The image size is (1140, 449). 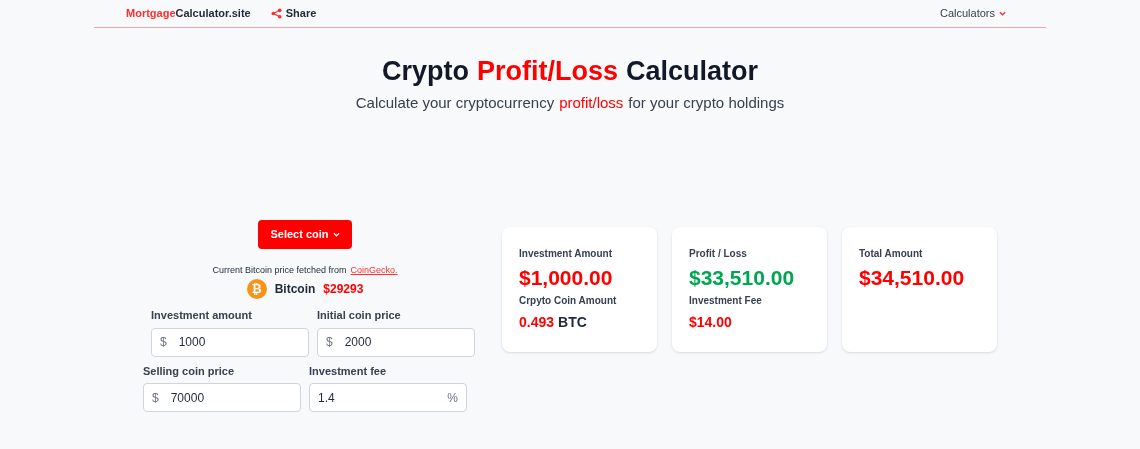 What do you see at coordinates (188, 398) in the screenshot?
I see `field-value: 70000` at bounding box center [188, 398].